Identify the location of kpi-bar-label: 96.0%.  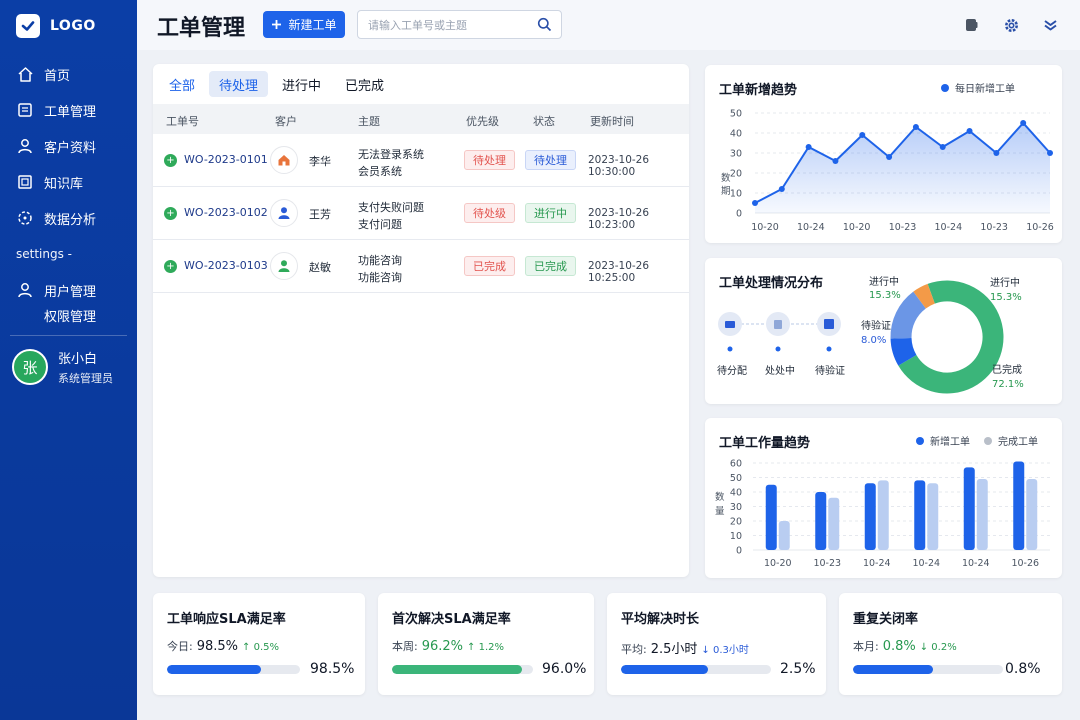
(564, 669).